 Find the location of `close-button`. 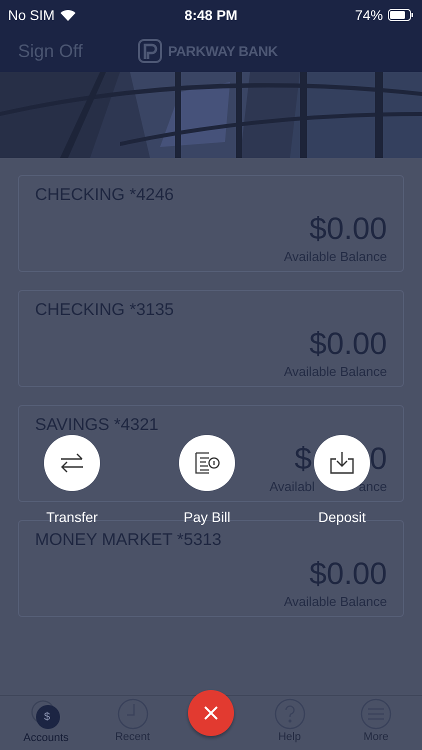

close-button is located at coordinates (211, 713).